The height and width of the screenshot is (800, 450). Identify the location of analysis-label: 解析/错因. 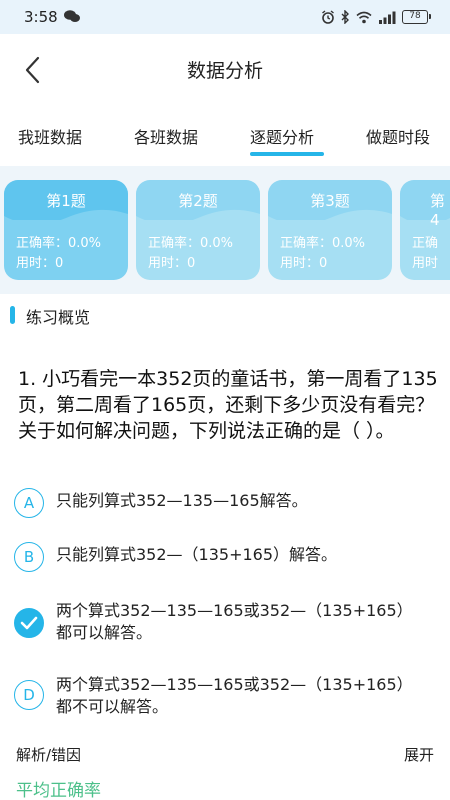
(49, 755).